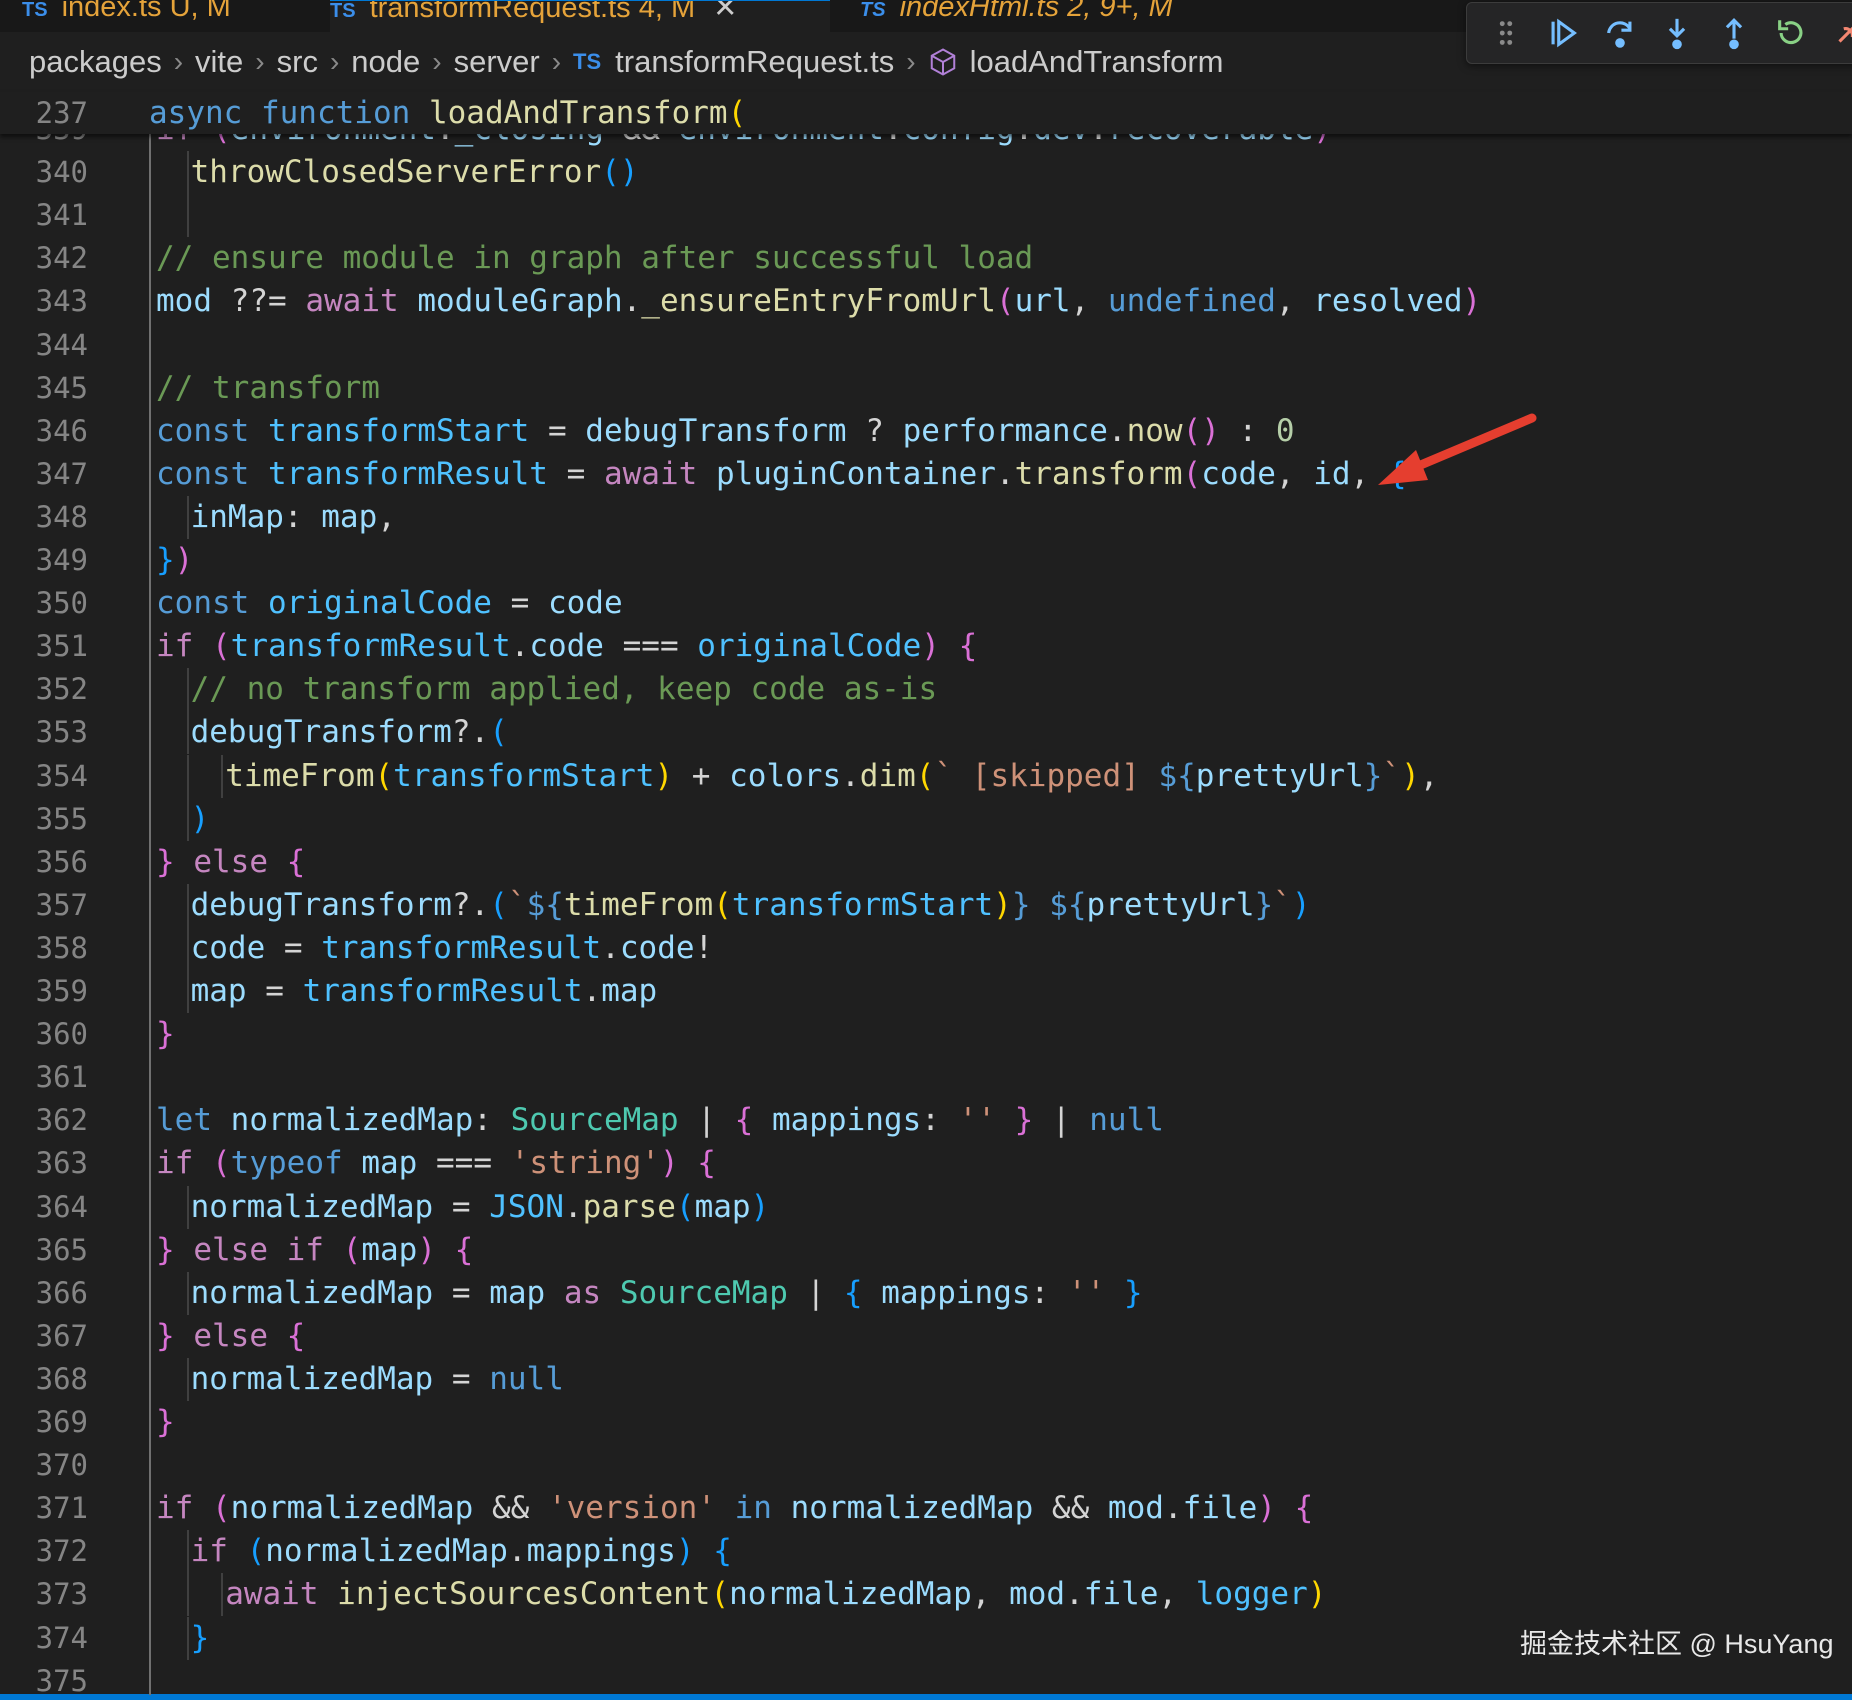 This screenshot has height=1700, width=1852. Describe the element at coordinates (926, 388) in the screenshot. I see `code-line: 345 // transform` at that location.